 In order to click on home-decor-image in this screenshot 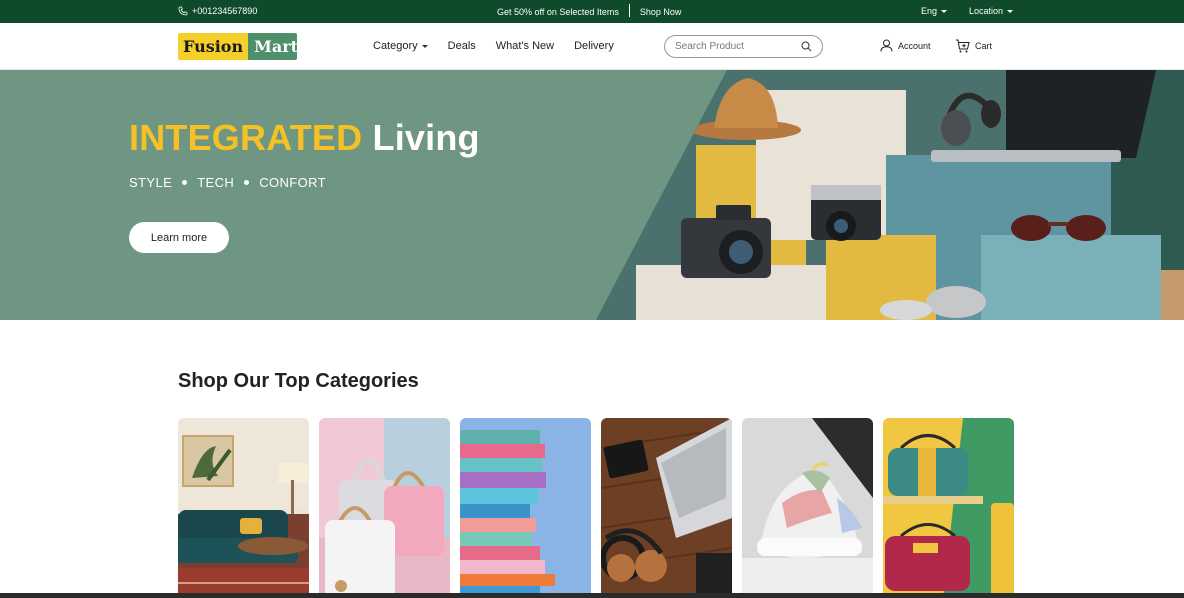, I will do `click(243, 508)`.